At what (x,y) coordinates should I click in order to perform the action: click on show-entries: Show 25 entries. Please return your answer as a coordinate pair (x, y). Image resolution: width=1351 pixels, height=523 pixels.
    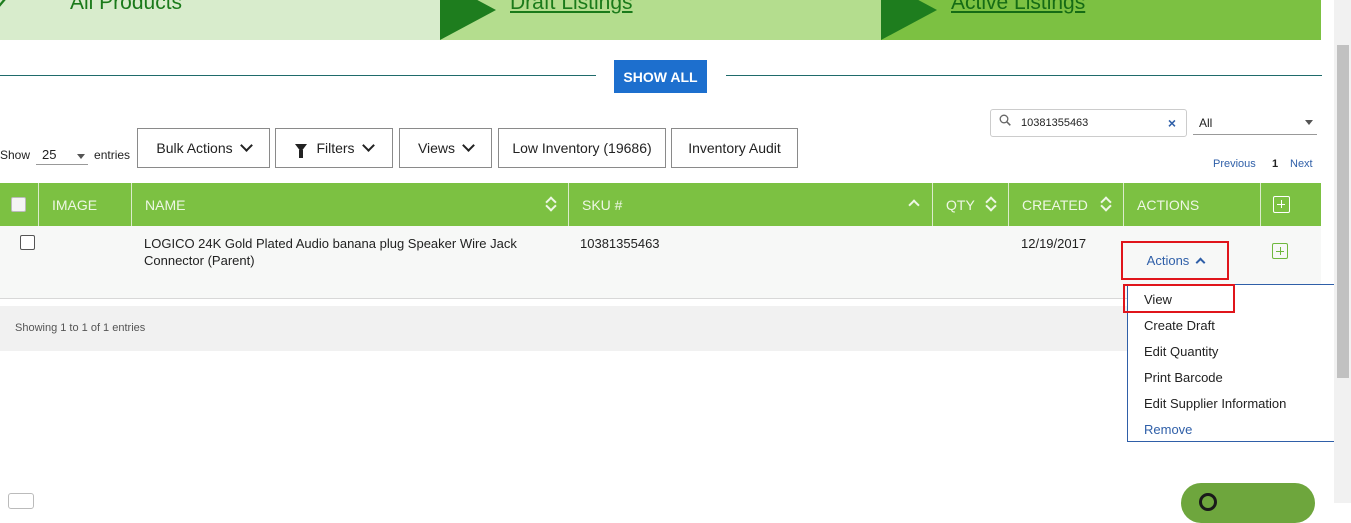
    Looking at the image, I should click on (65, 155).